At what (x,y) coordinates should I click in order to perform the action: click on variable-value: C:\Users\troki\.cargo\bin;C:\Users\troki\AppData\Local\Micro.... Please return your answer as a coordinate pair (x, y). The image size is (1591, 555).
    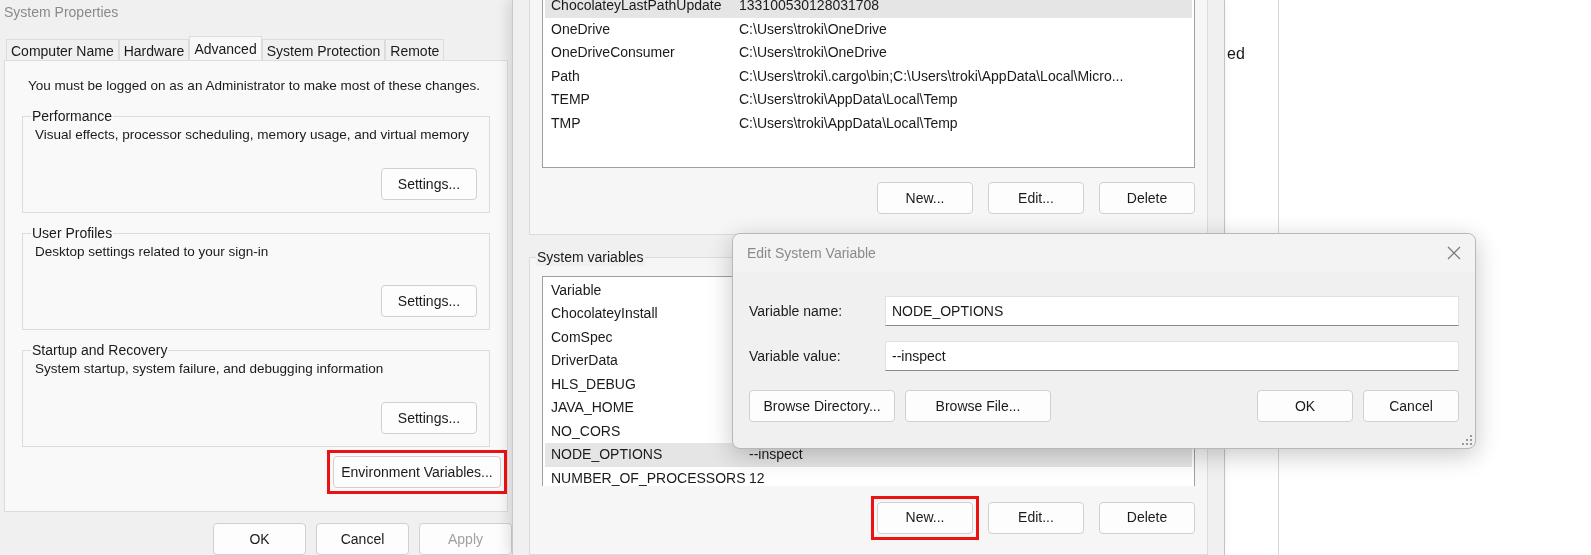
    Looking at the image, I should click on (931, 76).